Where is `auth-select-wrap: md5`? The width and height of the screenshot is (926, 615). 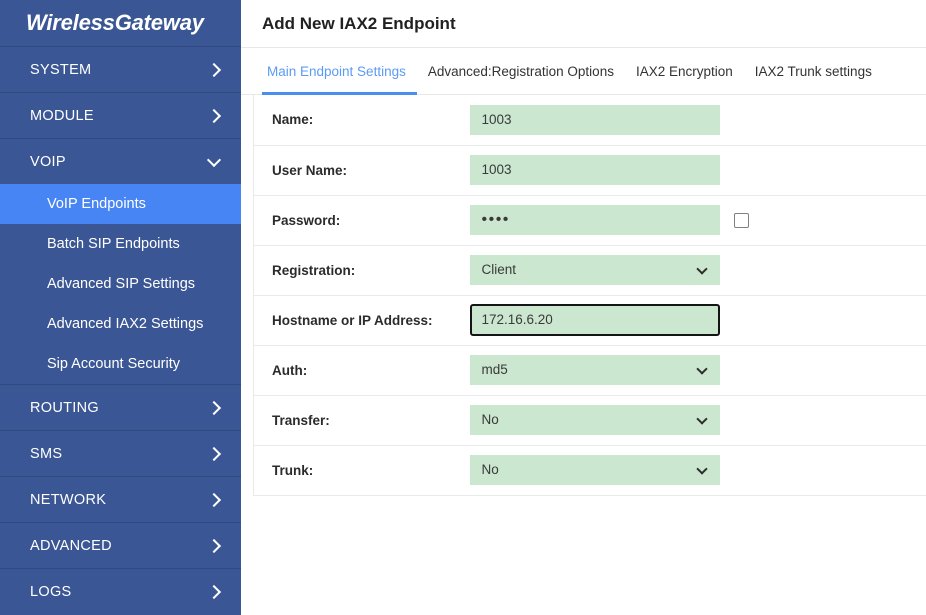 auth-select-wrap: md5 is located at coordinates (594, 370).